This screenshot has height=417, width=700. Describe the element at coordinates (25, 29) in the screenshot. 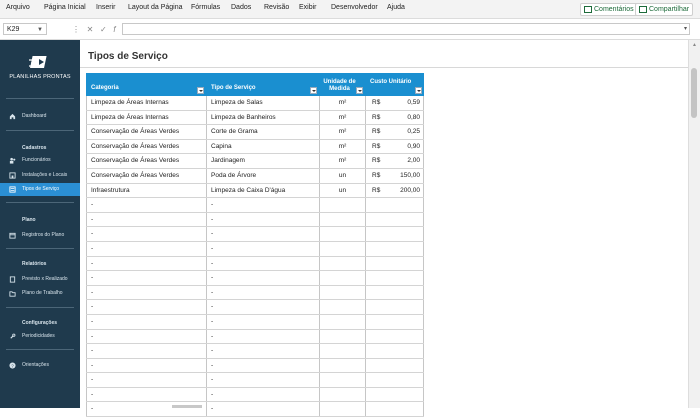

I see `name-box: K29 ▼` at that location.